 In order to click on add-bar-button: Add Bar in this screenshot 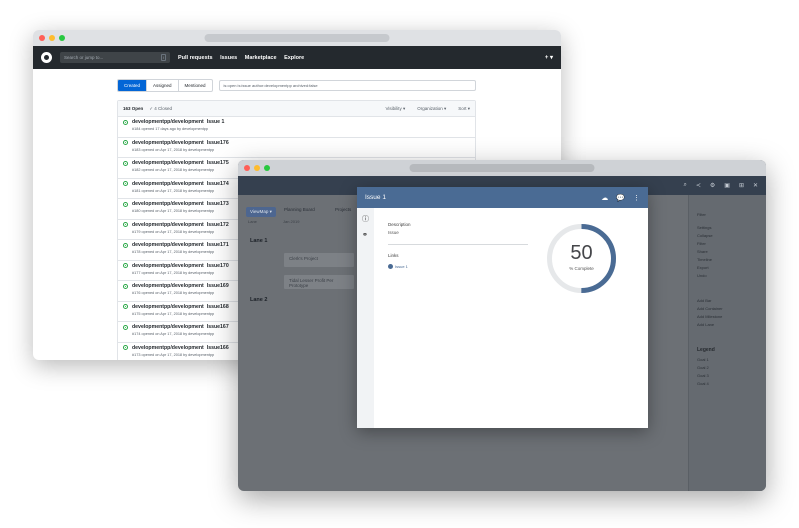, I will do `click(704, 300)`.